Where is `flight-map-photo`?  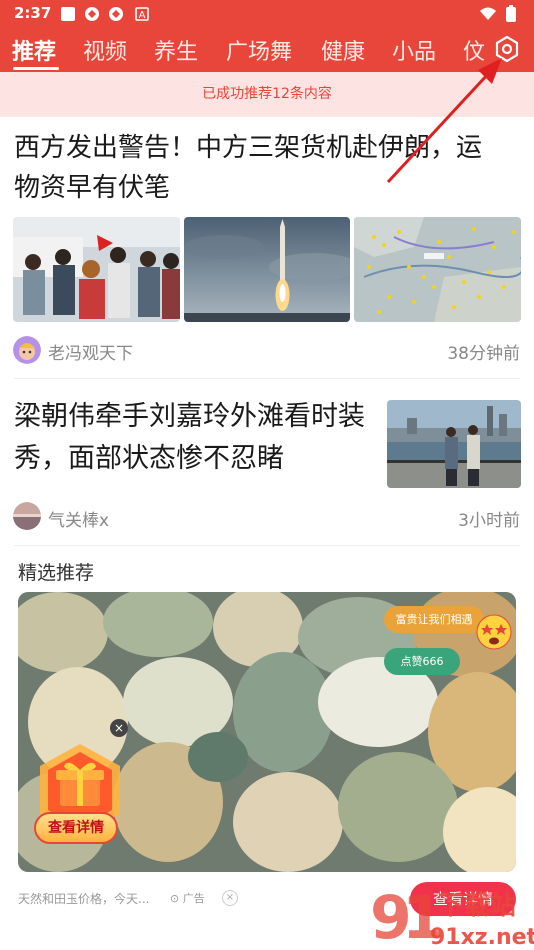
flight-map-photo is located at coordinates (437, 269).